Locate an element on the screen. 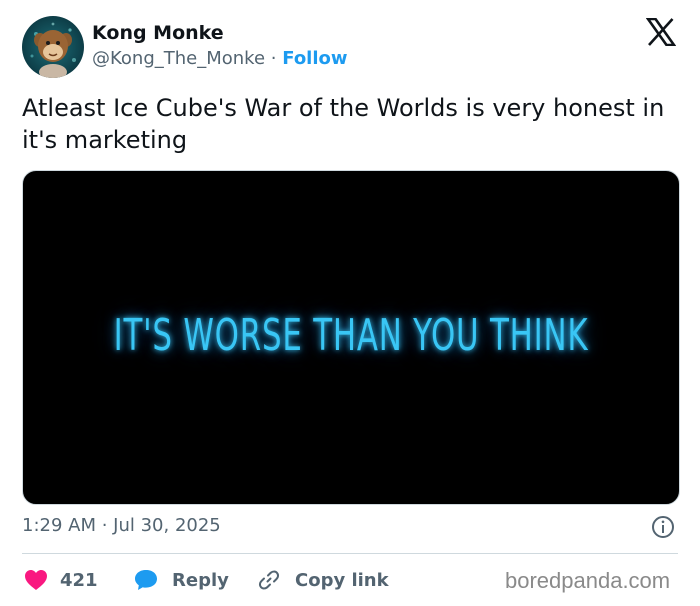 This screenshot has height=606, width=700. tweet-timestamp: 1:29 AM · Jul 30, 2025 is located at coordinates (121, 525).